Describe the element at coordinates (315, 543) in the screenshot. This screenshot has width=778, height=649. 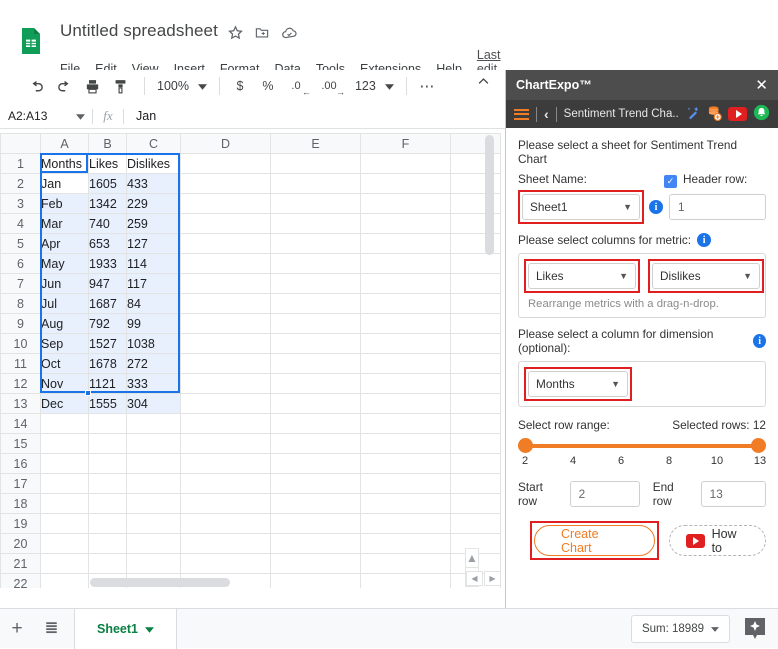
I see `cell-e20` at that location.